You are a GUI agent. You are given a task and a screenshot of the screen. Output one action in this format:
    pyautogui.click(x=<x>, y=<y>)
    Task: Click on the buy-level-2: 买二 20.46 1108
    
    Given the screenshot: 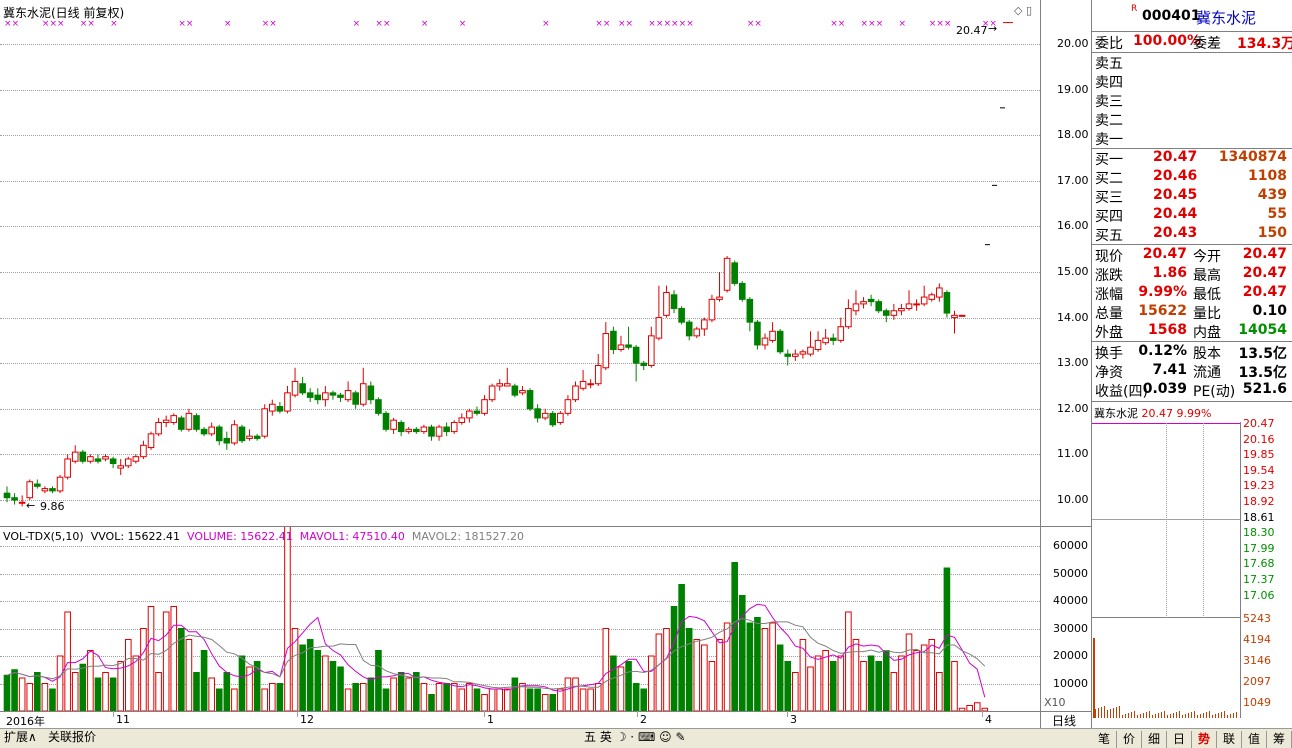 What is the action you would take?
    pyautogui.click(x=1191, y=177)
    